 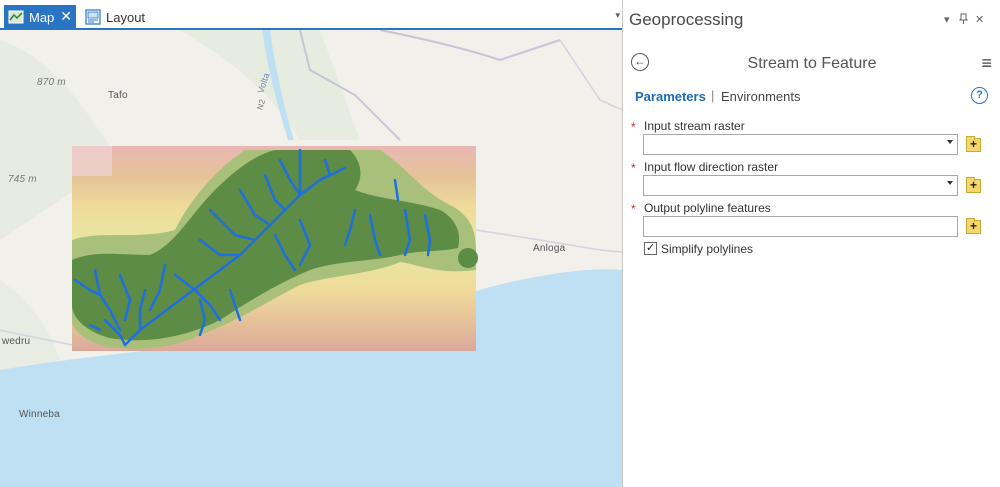 What do you see at coordinates (670, 96) in the screenshot?
I see `tab-parameters: Parameters` at bounding box center [670, 96].